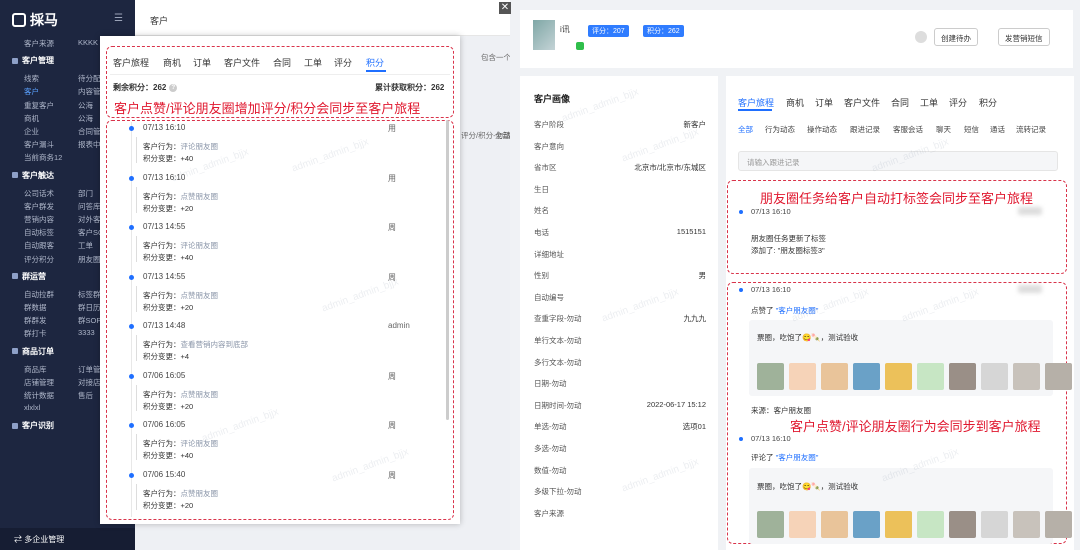 Image resolution: width=1080 pixels, height=550 pixels. What do you see at coordinates (118, 18) in the screenshot?
I see `menu-toggle-icon: ☰` at bounding box center [118, 18].